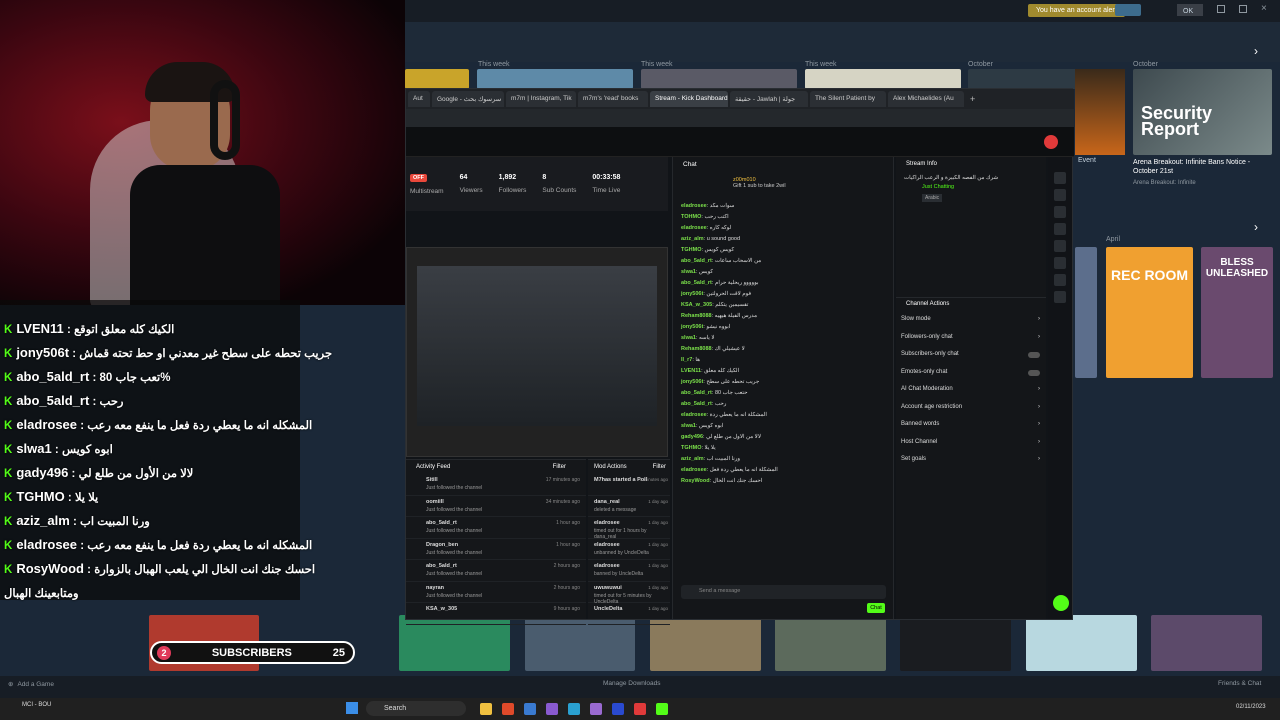 The width and height of the screenshot is (1280, 720). Describe the element at coordinates (1243, 9) in the screenshot. I see `maximize-icon` at that location.